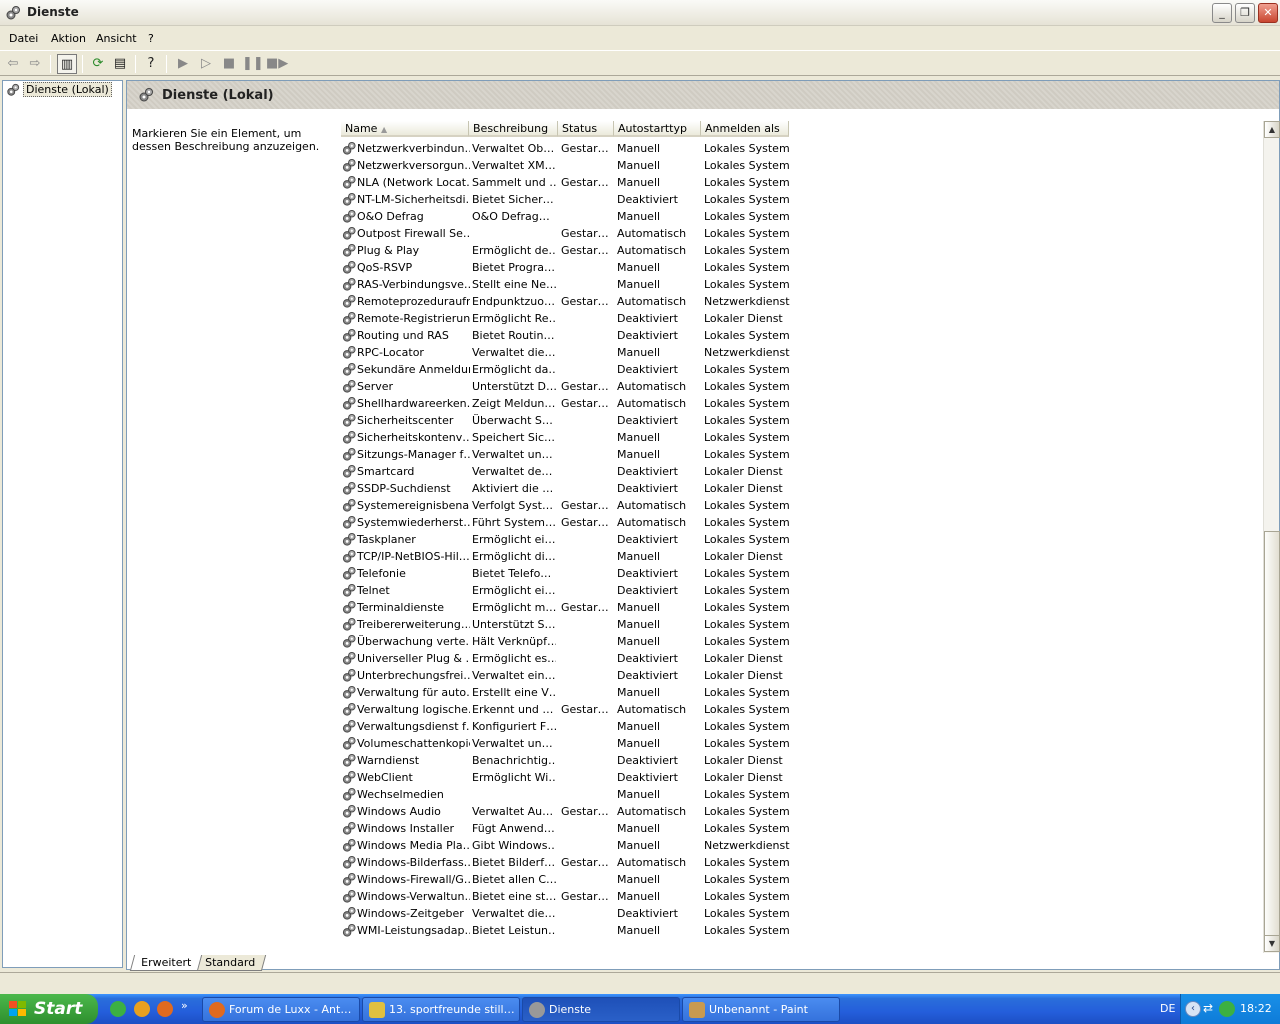  Describe the element at coordinates (253, 64) in the screenshot. I see `pause-service-icon: ❚❚` at that location.